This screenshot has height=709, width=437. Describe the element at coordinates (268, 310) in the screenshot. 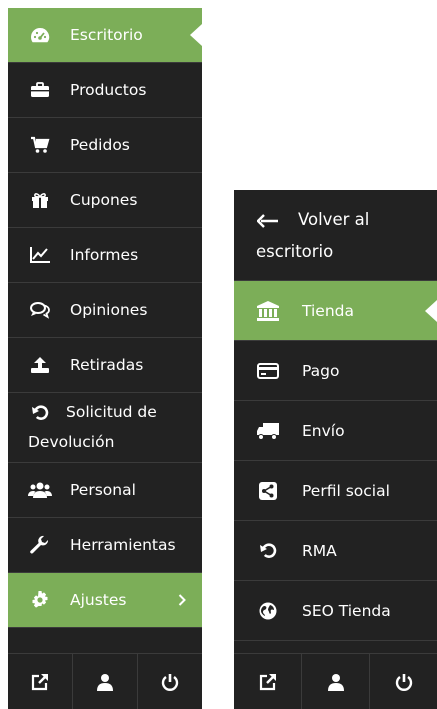

I see `bank-icon` at that location.